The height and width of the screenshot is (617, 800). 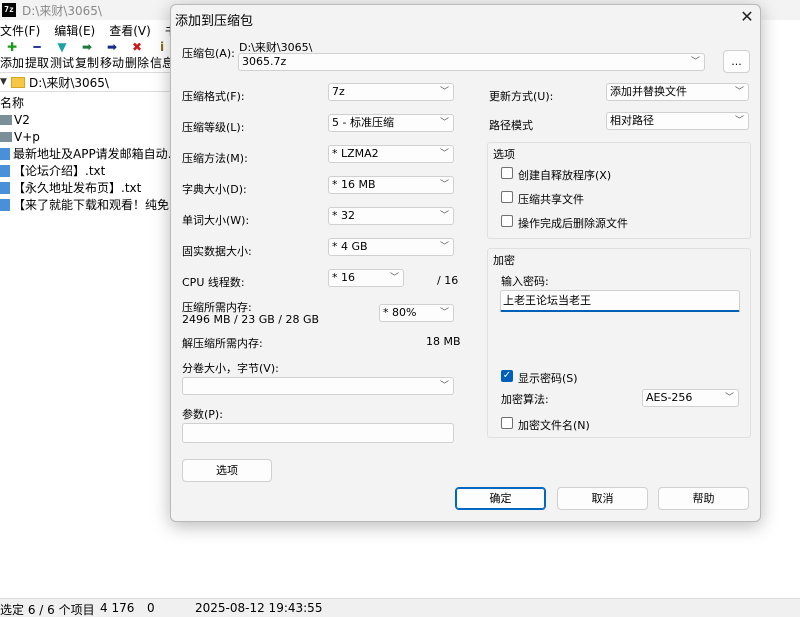 I want to click on method-select: * LZMA2 ﹀, so click(x=391, y=154).